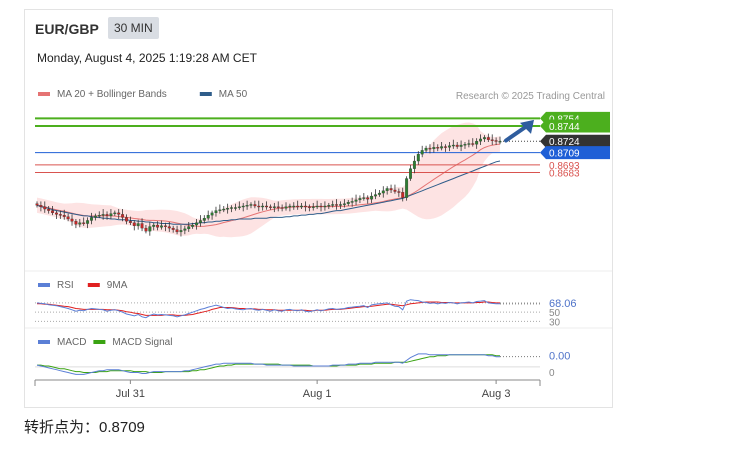 The image size is (741, 452). I want to click on credit-label: Research © 2025 Trading Central, so click(530, 96).